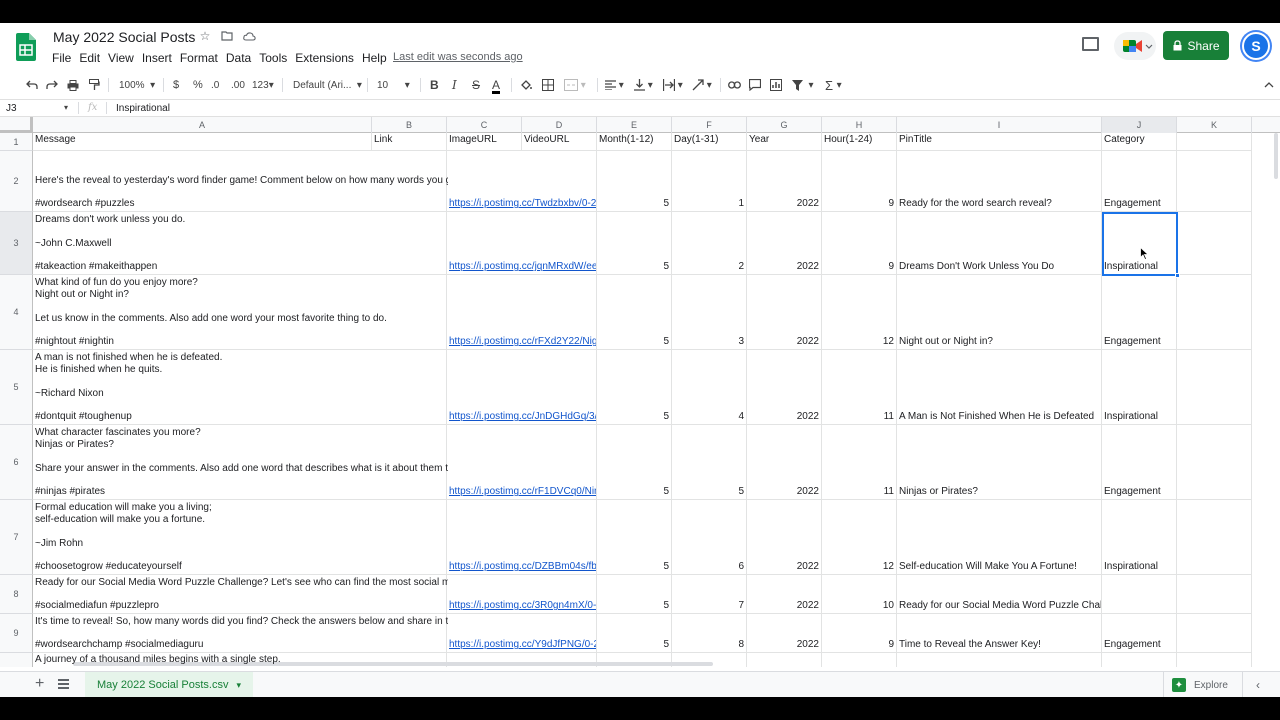  I want to click on hour-cell: 12, so click(859, 537).